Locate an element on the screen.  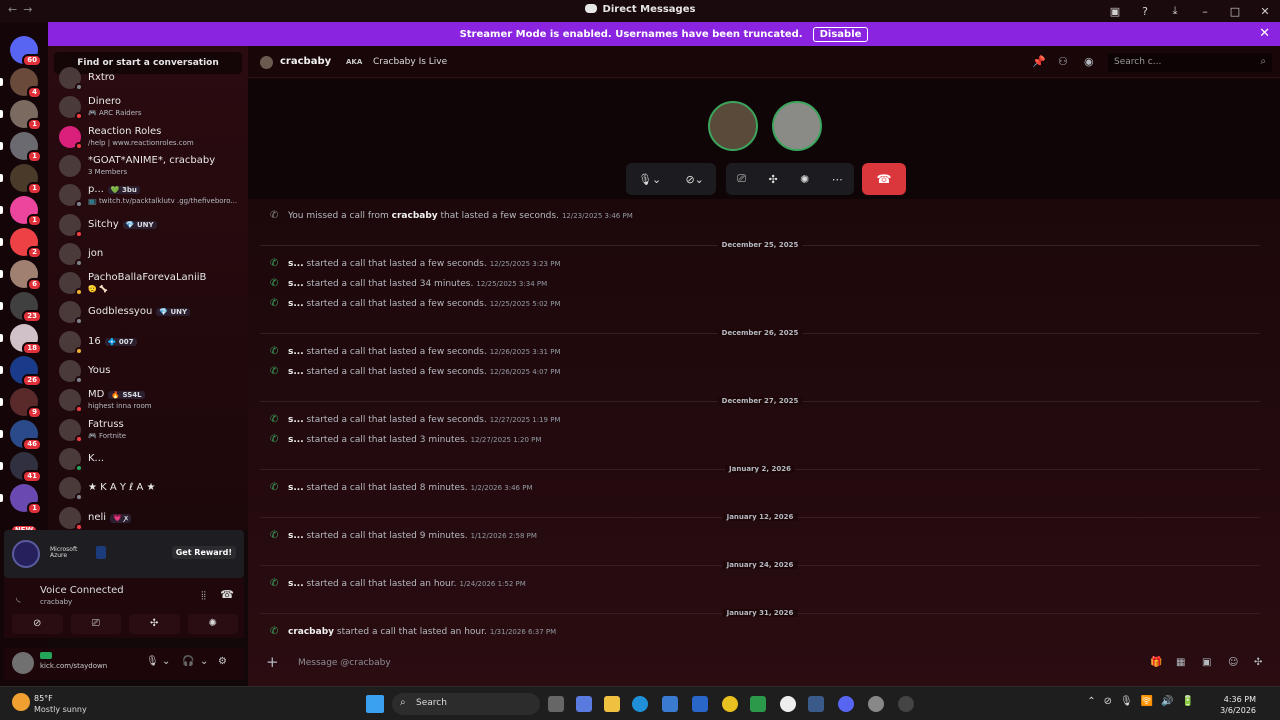
message-input: Message @cracbaby is located at coordinates (344, 663).